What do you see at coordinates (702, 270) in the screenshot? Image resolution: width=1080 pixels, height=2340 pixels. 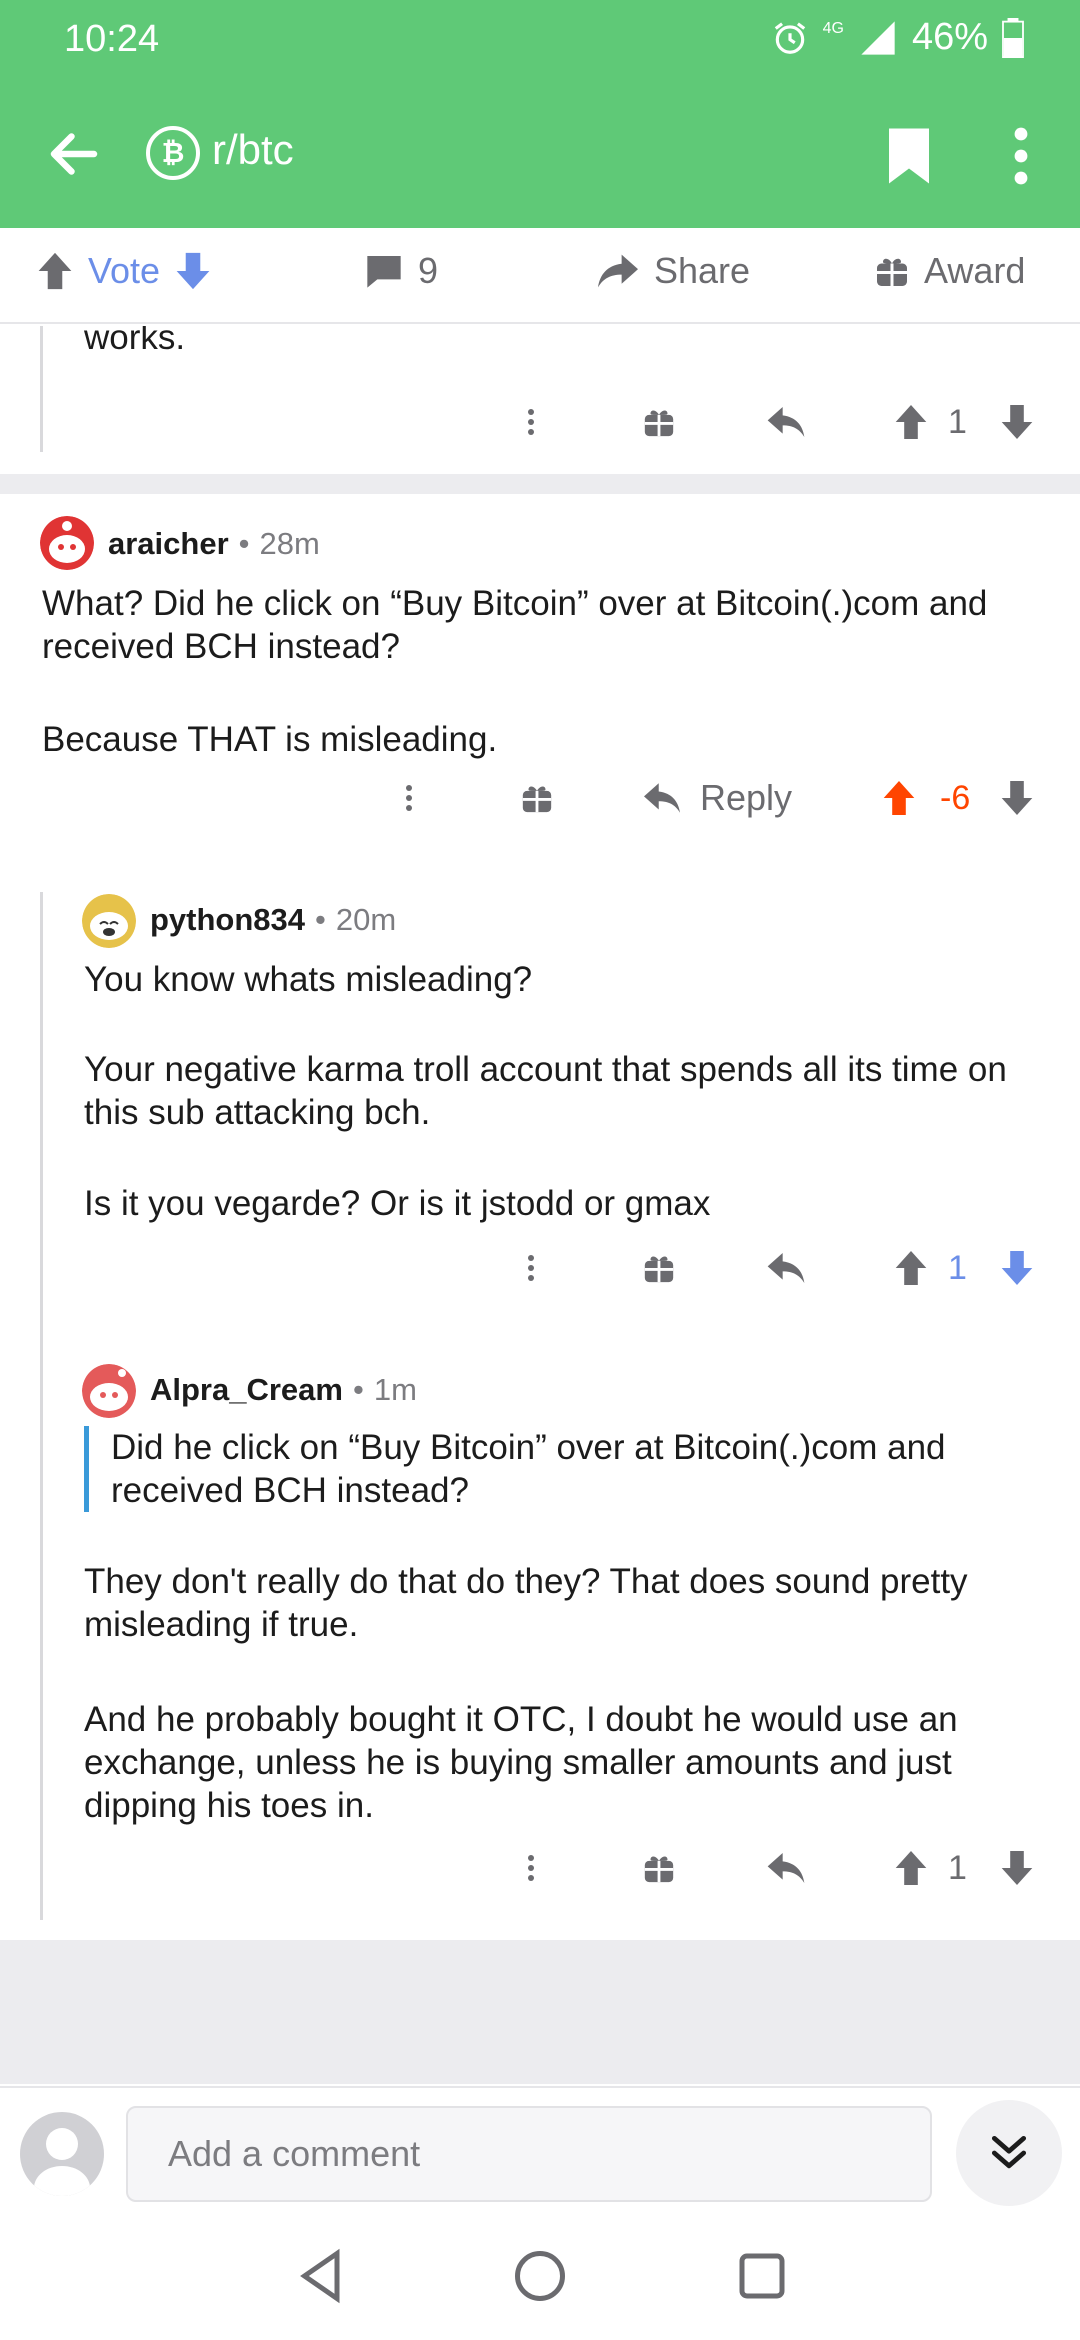 I see `share-label: Share` at bounding box center [702, 270].